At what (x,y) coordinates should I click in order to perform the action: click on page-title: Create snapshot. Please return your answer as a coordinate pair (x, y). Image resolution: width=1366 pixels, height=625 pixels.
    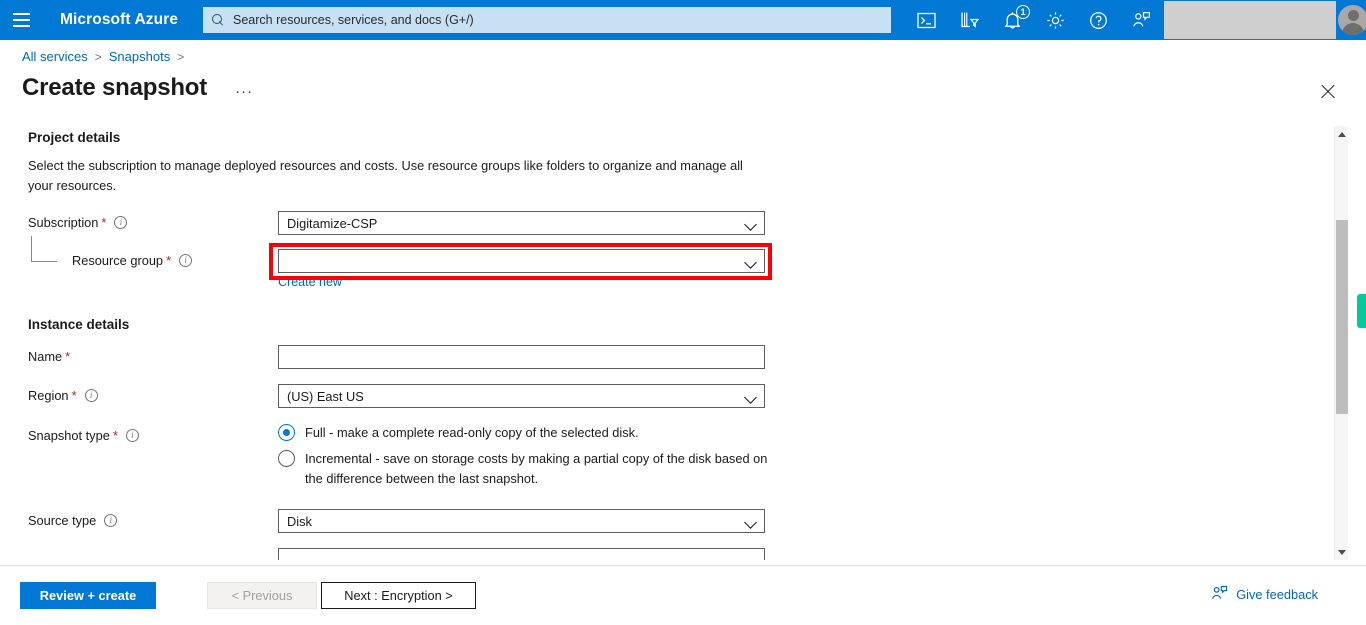
    Looking at the image, I should click on (115, 87).